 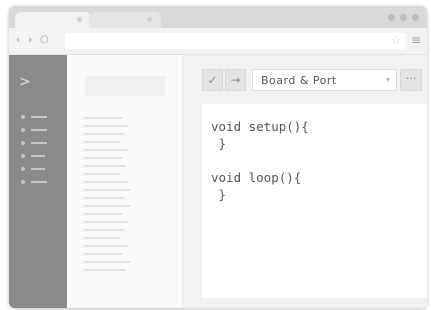 What do you see at coordinates (18, 40) in the screenshot?
I see `back-icon: ‹` at bounding box center [18, 40].